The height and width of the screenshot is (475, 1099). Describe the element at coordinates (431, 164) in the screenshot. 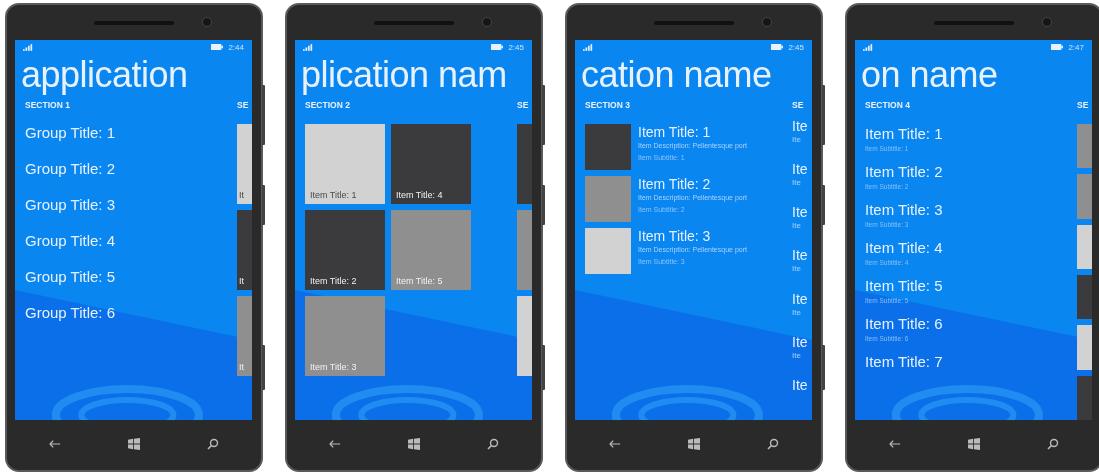

I see `item-tile: Item Title: 4` at that location.